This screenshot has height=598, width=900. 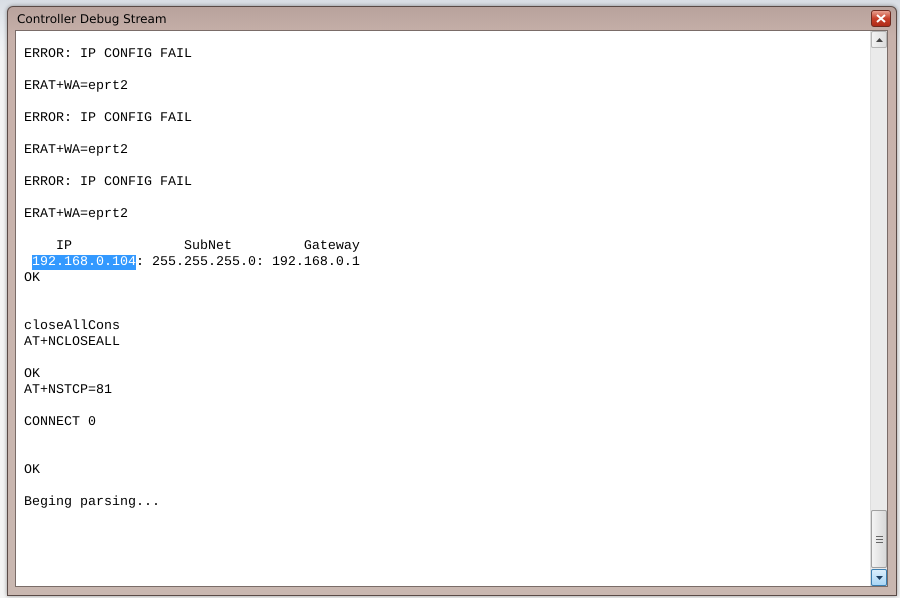 I want to click on grip-icon, so click(x=879, y=539).